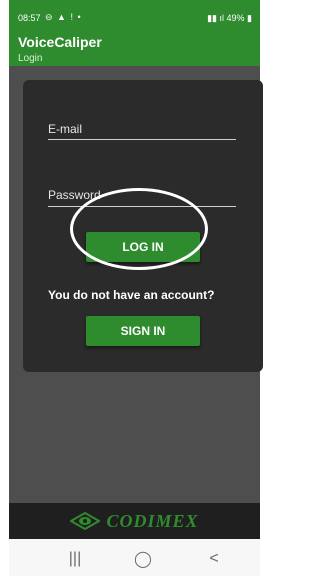  I want to click on no-account-text: You do not have an account?, so click(131, 295).